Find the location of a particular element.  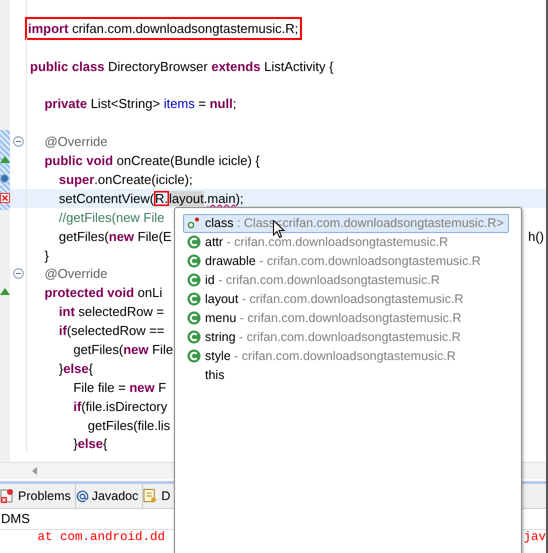

problems-icon is located at coordinates (7, 496).